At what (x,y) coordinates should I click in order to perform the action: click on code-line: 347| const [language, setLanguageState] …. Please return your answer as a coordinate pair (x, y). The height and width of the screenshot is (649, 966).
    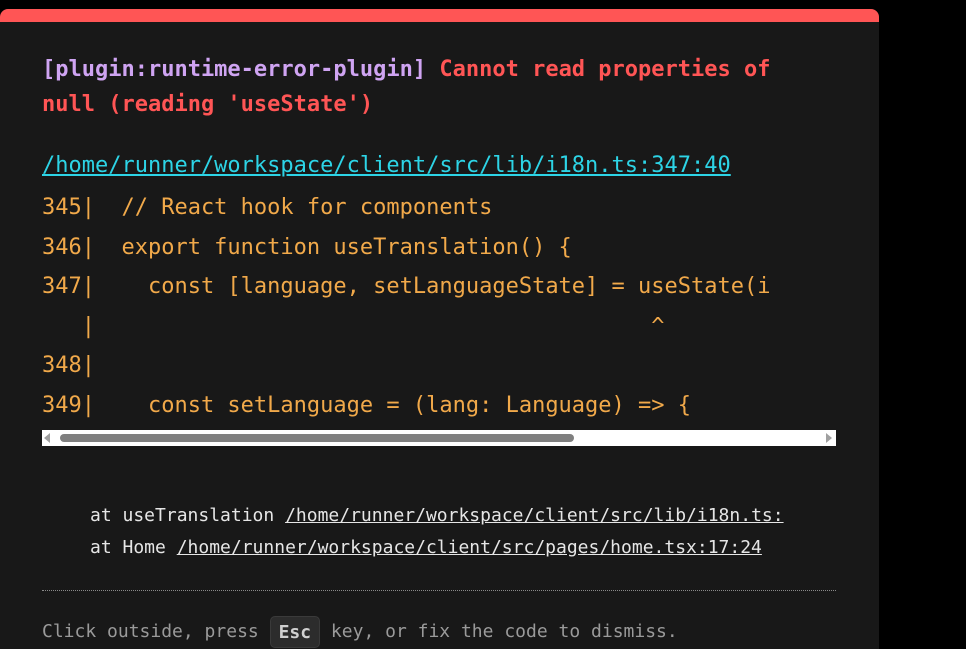
    Looking at the image, I should click on (406, 286).